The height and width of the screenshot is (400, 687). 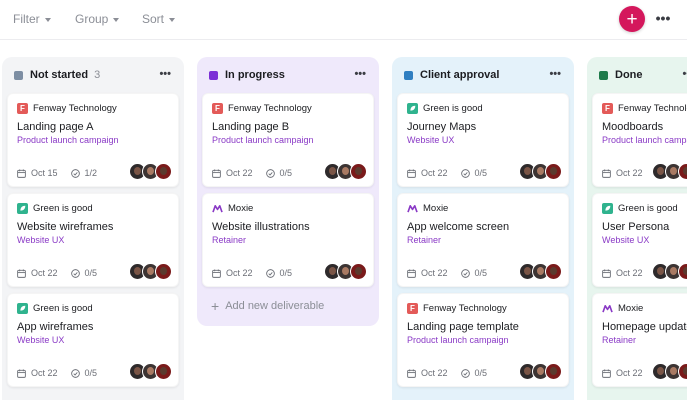 What do you see at coordinates (607, 208) in the screenshot?
I see `leaf-icon` at bounding box center [607, 208].